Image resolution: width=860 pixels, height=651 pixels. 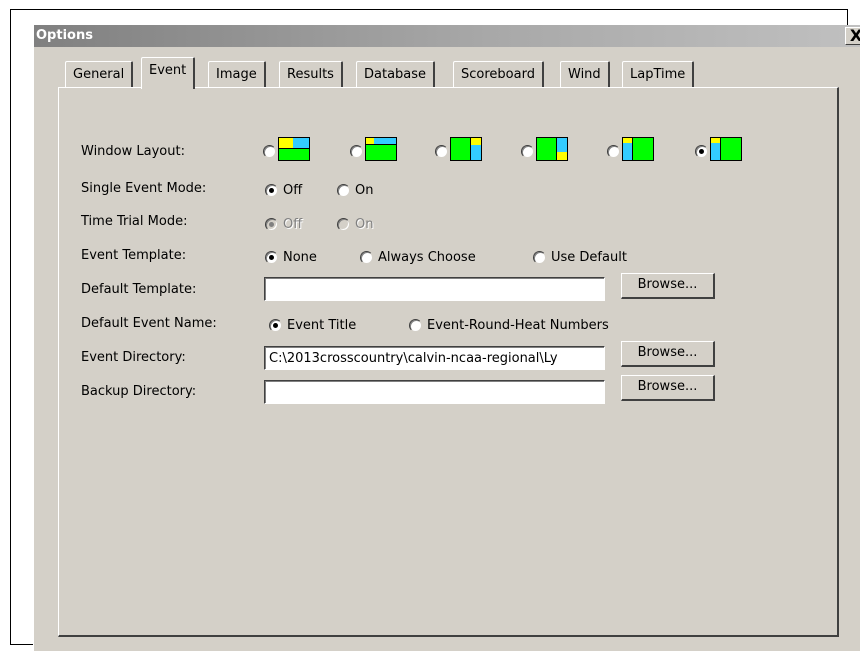 I want to click on tab-wind: Wind, so click(x=585, y=74).